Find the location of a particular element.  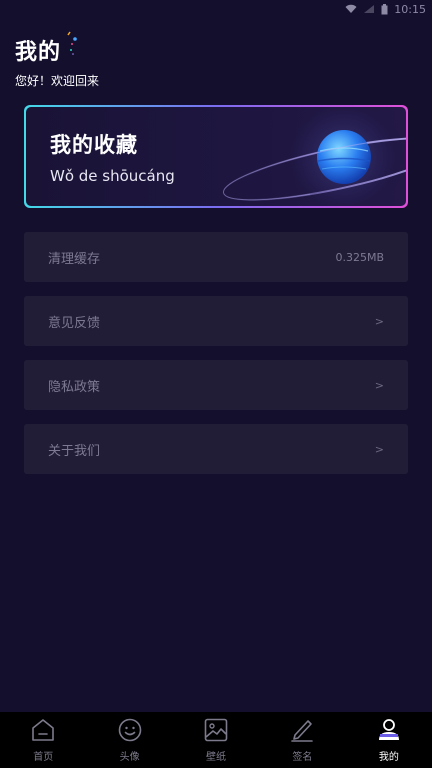

battery-icon is located at coordinates (384, 9).